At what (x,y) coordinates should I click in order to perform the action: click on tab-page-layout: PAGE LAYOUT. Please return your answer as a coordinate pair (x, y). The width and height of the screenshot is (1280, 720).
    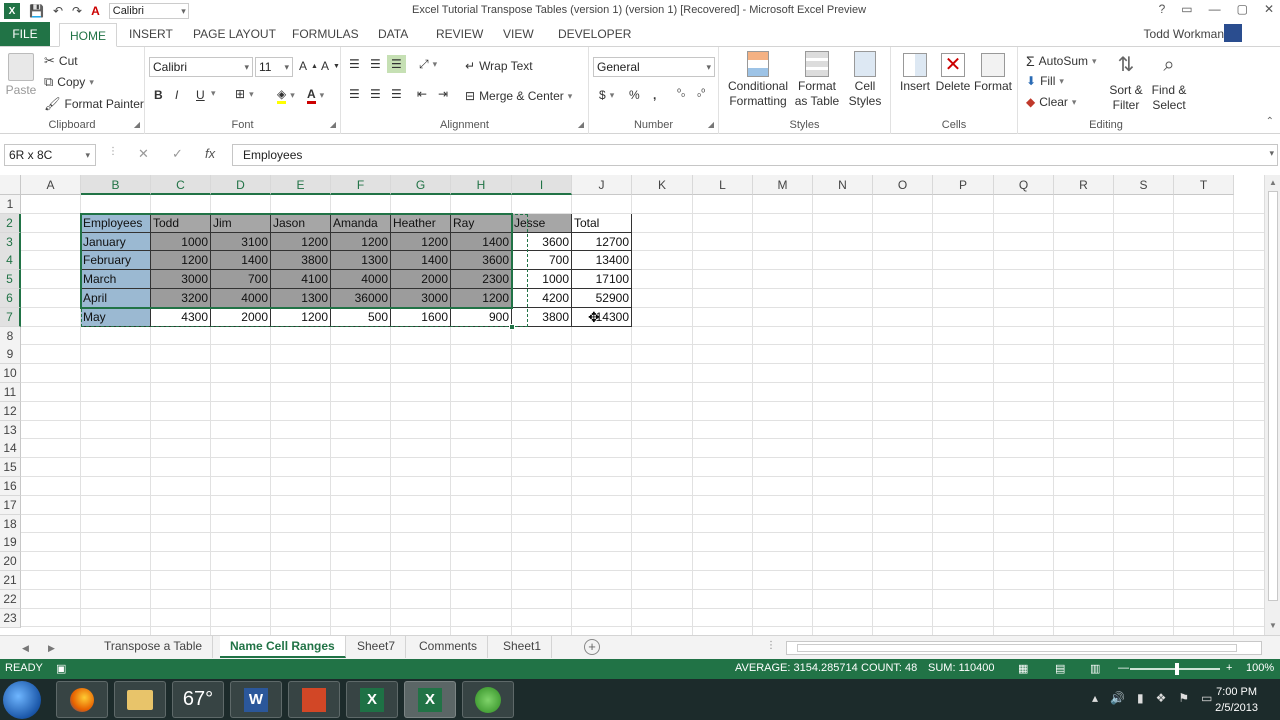
    Looking at the image, I should click on (234, 34).